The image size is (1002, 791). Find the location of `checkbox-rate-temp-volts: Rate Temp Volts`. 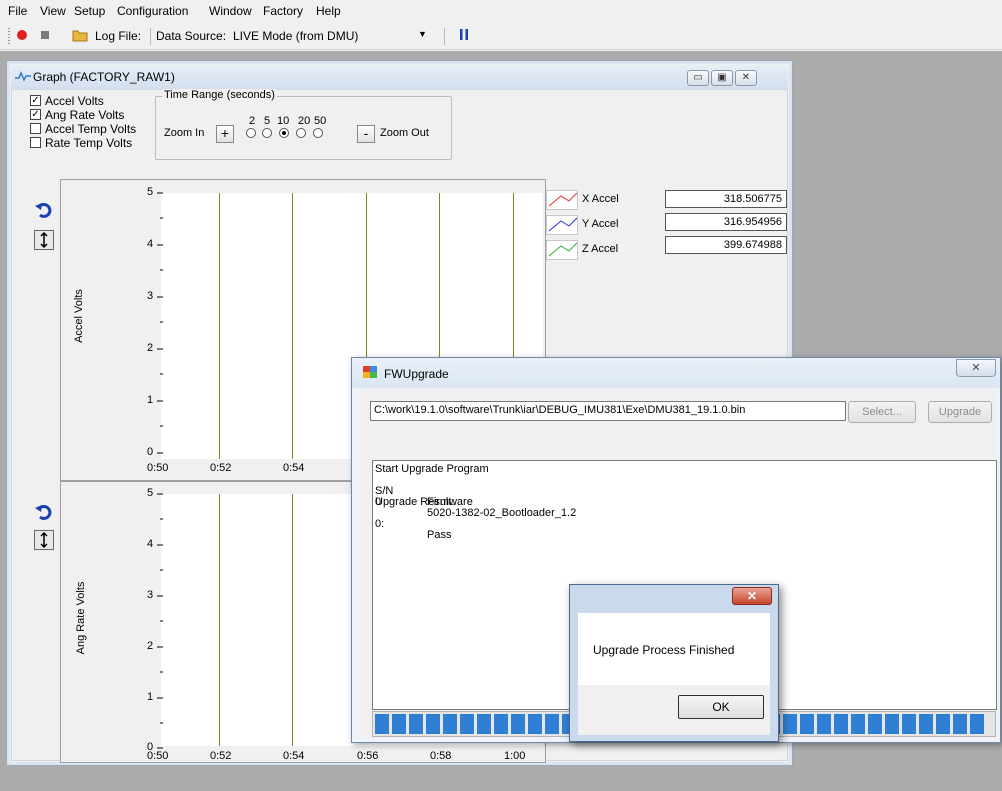

checkbox-rate-temp-volts: Rate Temp Volts is located at coordinates (90, 143).